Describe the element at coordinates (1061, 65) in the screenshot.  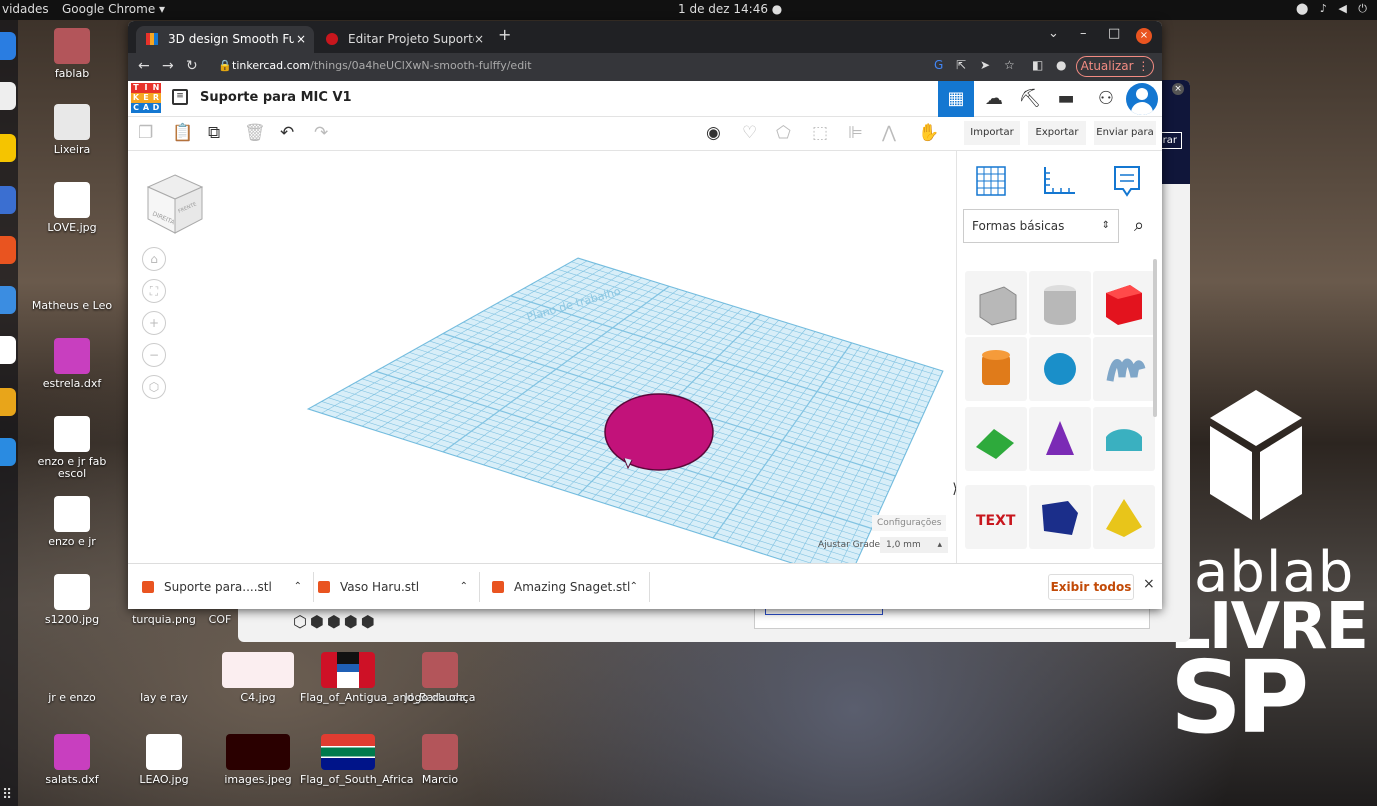
I see `profile-icon: ●` at that location.